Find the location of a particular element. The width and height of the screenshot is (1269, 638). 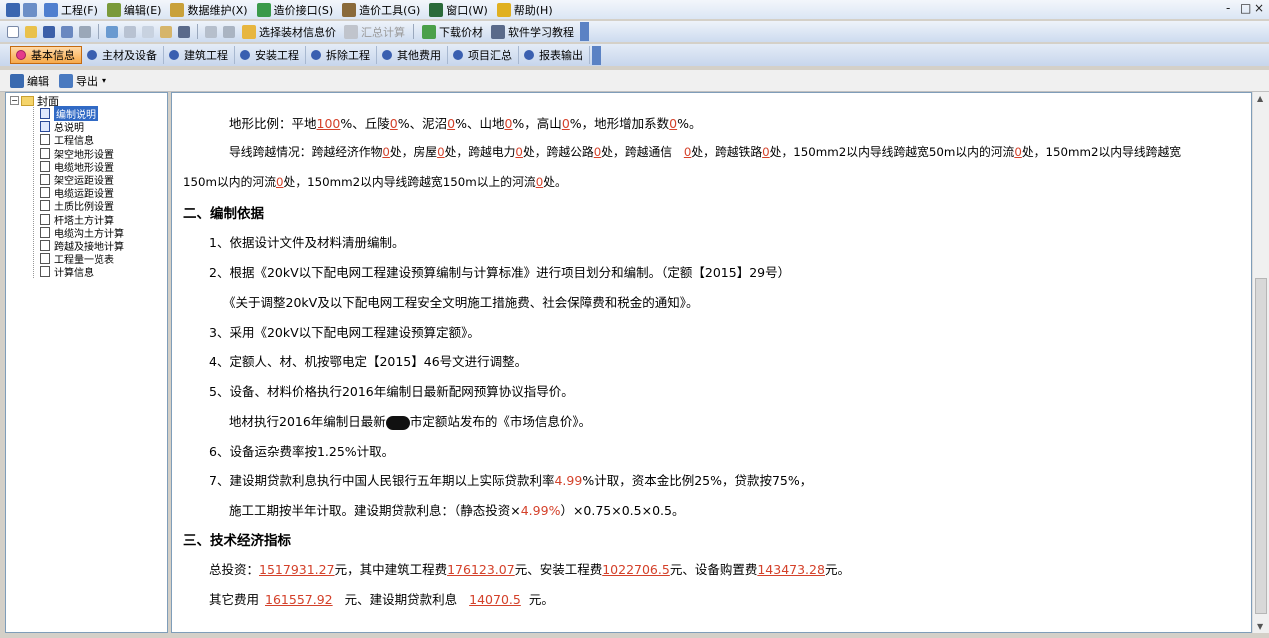

tab-report-output: 报表输出 is located at coordinates (554, 55).